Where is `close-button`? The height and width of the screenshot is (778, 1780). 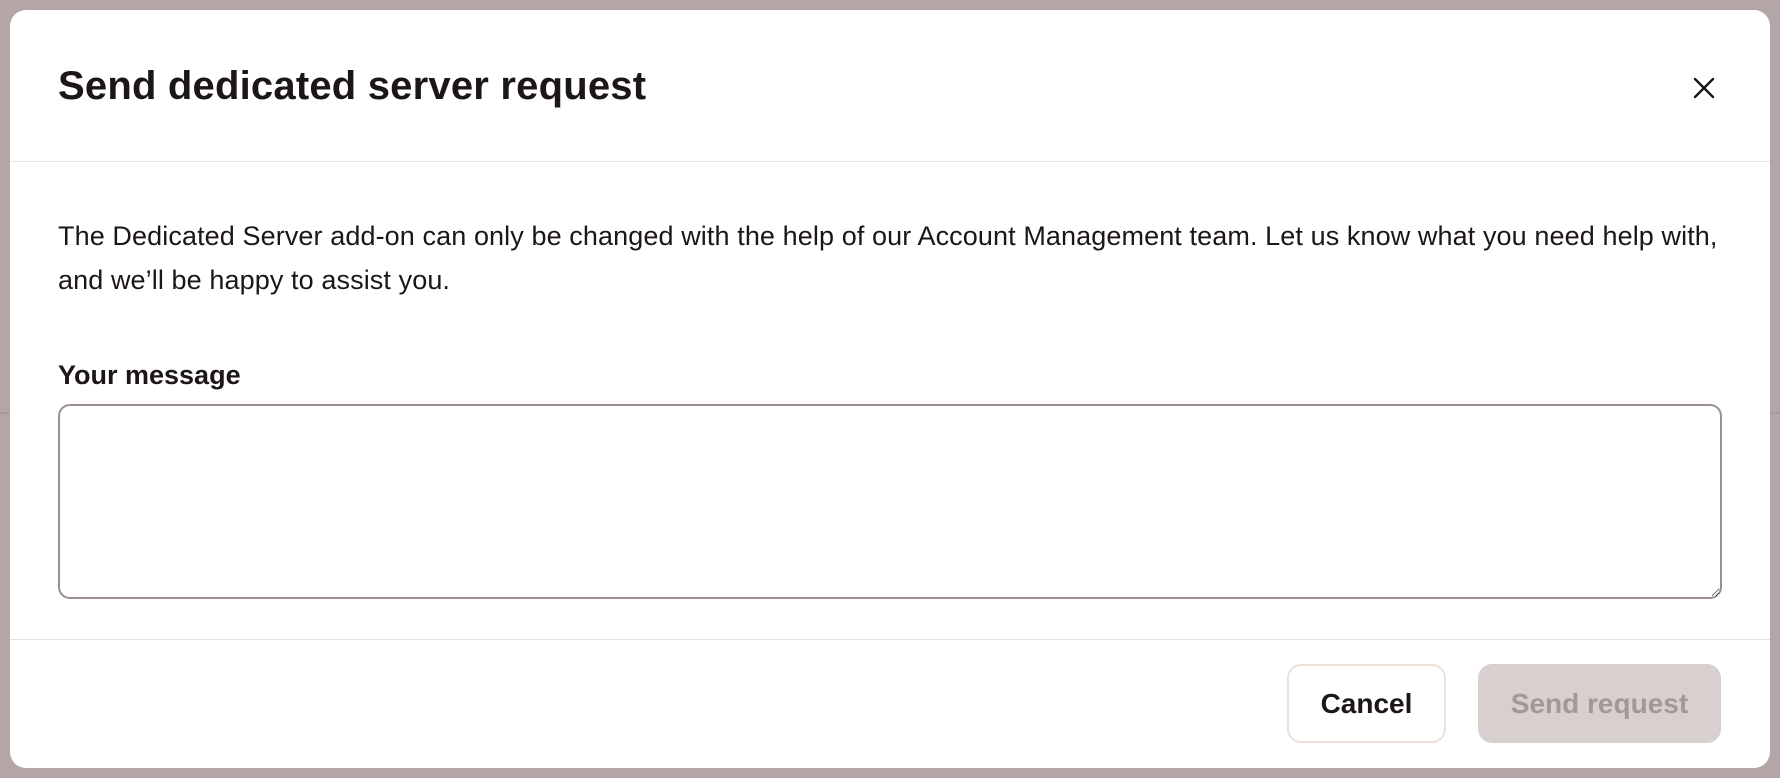
close-button is located at coordinates (1704, 88).